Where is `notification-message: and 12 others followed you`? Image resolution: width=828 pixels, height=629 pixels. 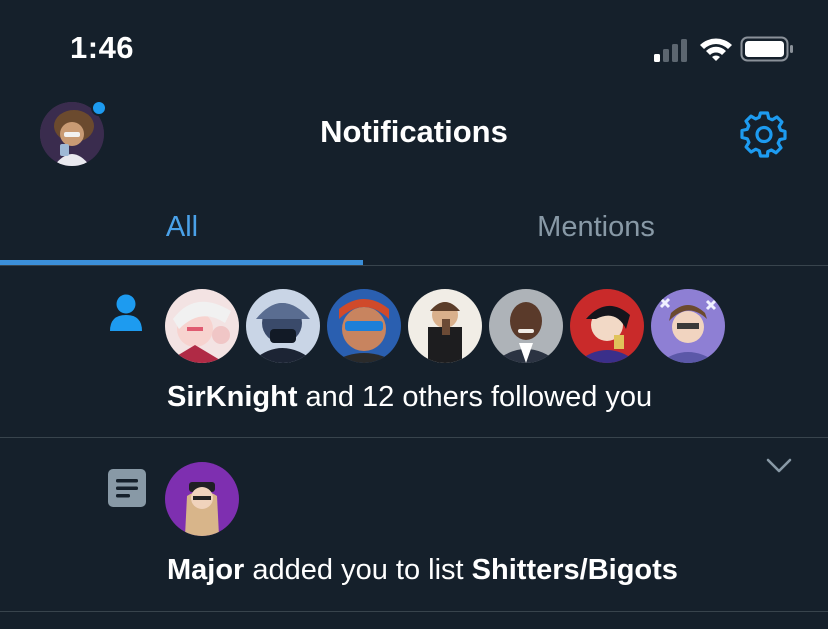
notification-message: and 12 others followed you is located at coordinates (475, 397).